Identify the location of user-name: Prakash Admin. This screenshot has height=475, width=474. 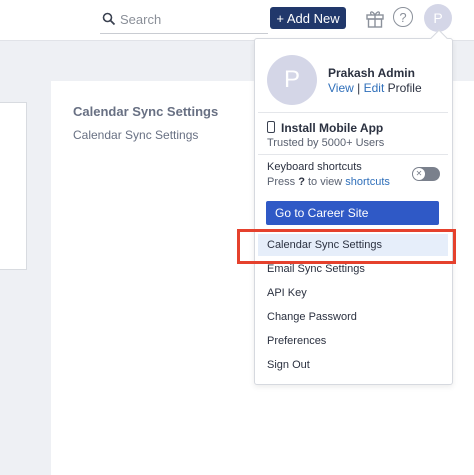
(371, 73).